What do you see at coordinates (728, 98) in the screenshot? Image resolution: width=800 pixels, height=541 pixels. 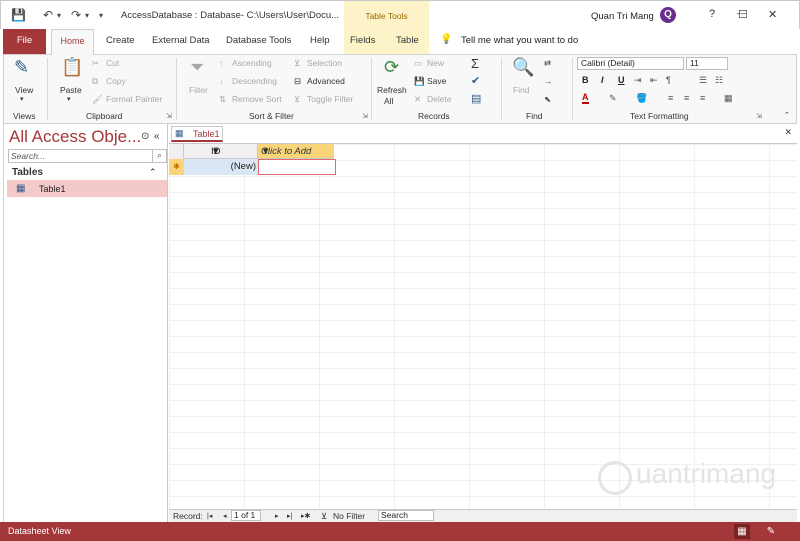 I see `gridlines-icon: ▦` at bounding box center [728, 98].